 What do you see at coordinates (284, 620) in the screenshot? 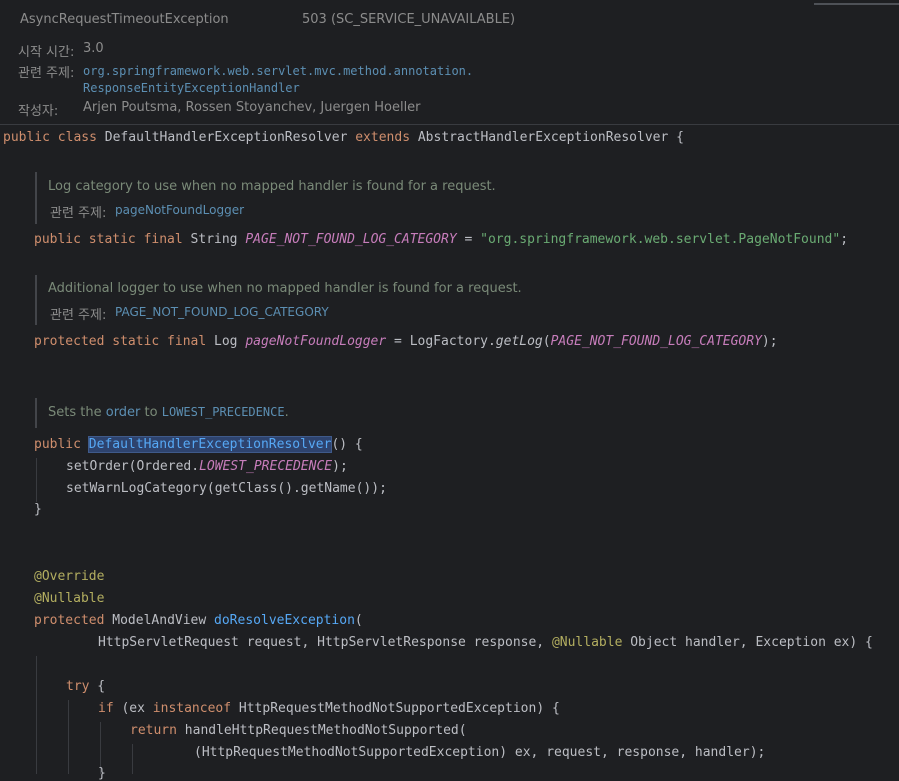
I see `method-name: doResolveException` at bounding box center [284, 620].